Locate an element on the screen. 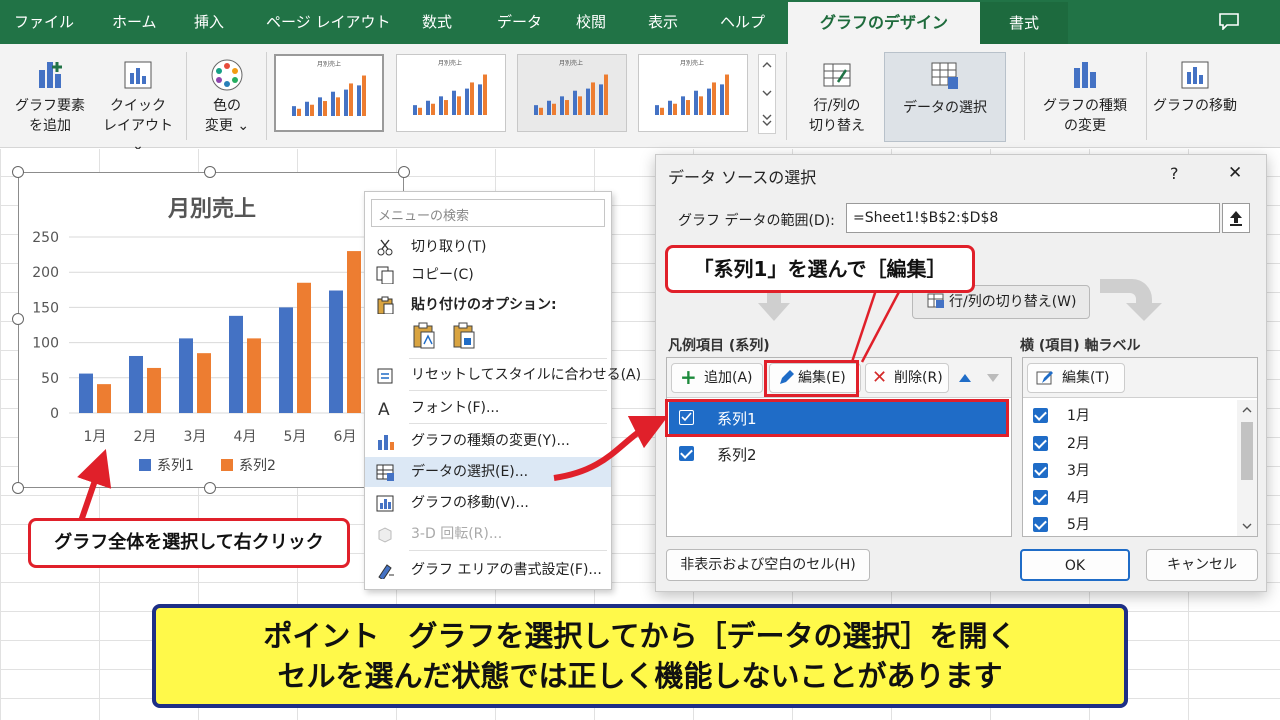 The image size is (1280, 720). series-row-2: 系列2 is located at coordinates (839, 454).